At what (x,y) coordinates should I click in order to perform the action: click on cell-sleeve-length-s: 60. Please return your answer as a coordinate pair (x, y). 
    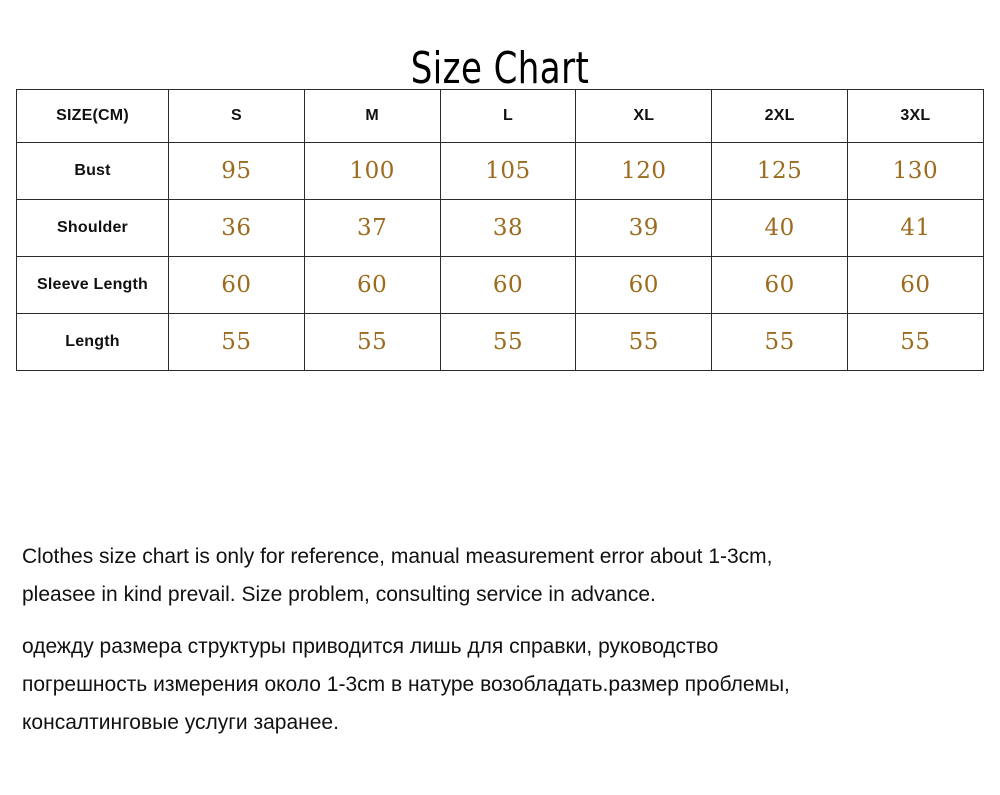
    Looking at the image, I should click on (236, 285).